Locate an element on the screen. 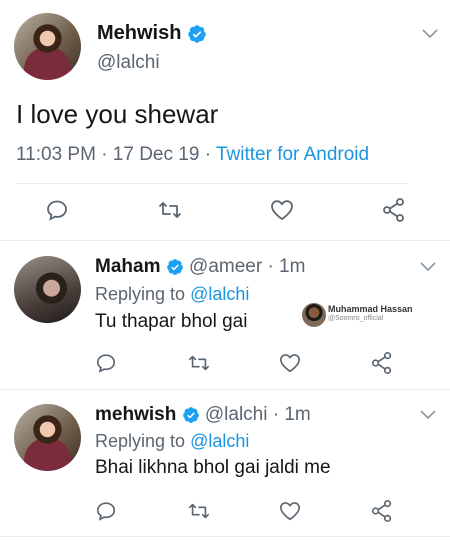 Image resolution: width=450 pixels, height=541 pixels. author-avatar is located at coordinates (47, 46).